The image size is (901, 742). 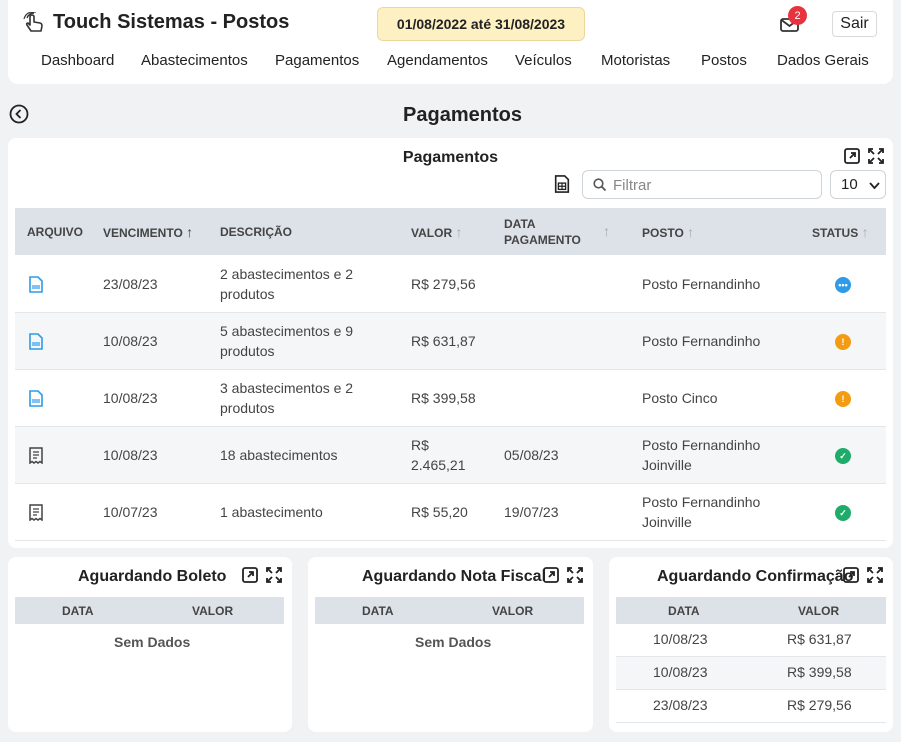 I want to click on cell-valor: R$ 631,87, so click(x=443, y=341).